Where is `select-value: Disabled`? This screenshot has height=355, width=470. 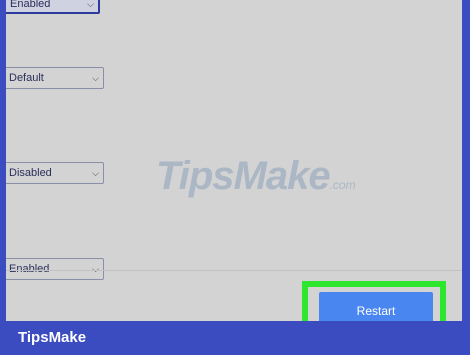 select-value: Disabled is located at coordinates (30, 173).